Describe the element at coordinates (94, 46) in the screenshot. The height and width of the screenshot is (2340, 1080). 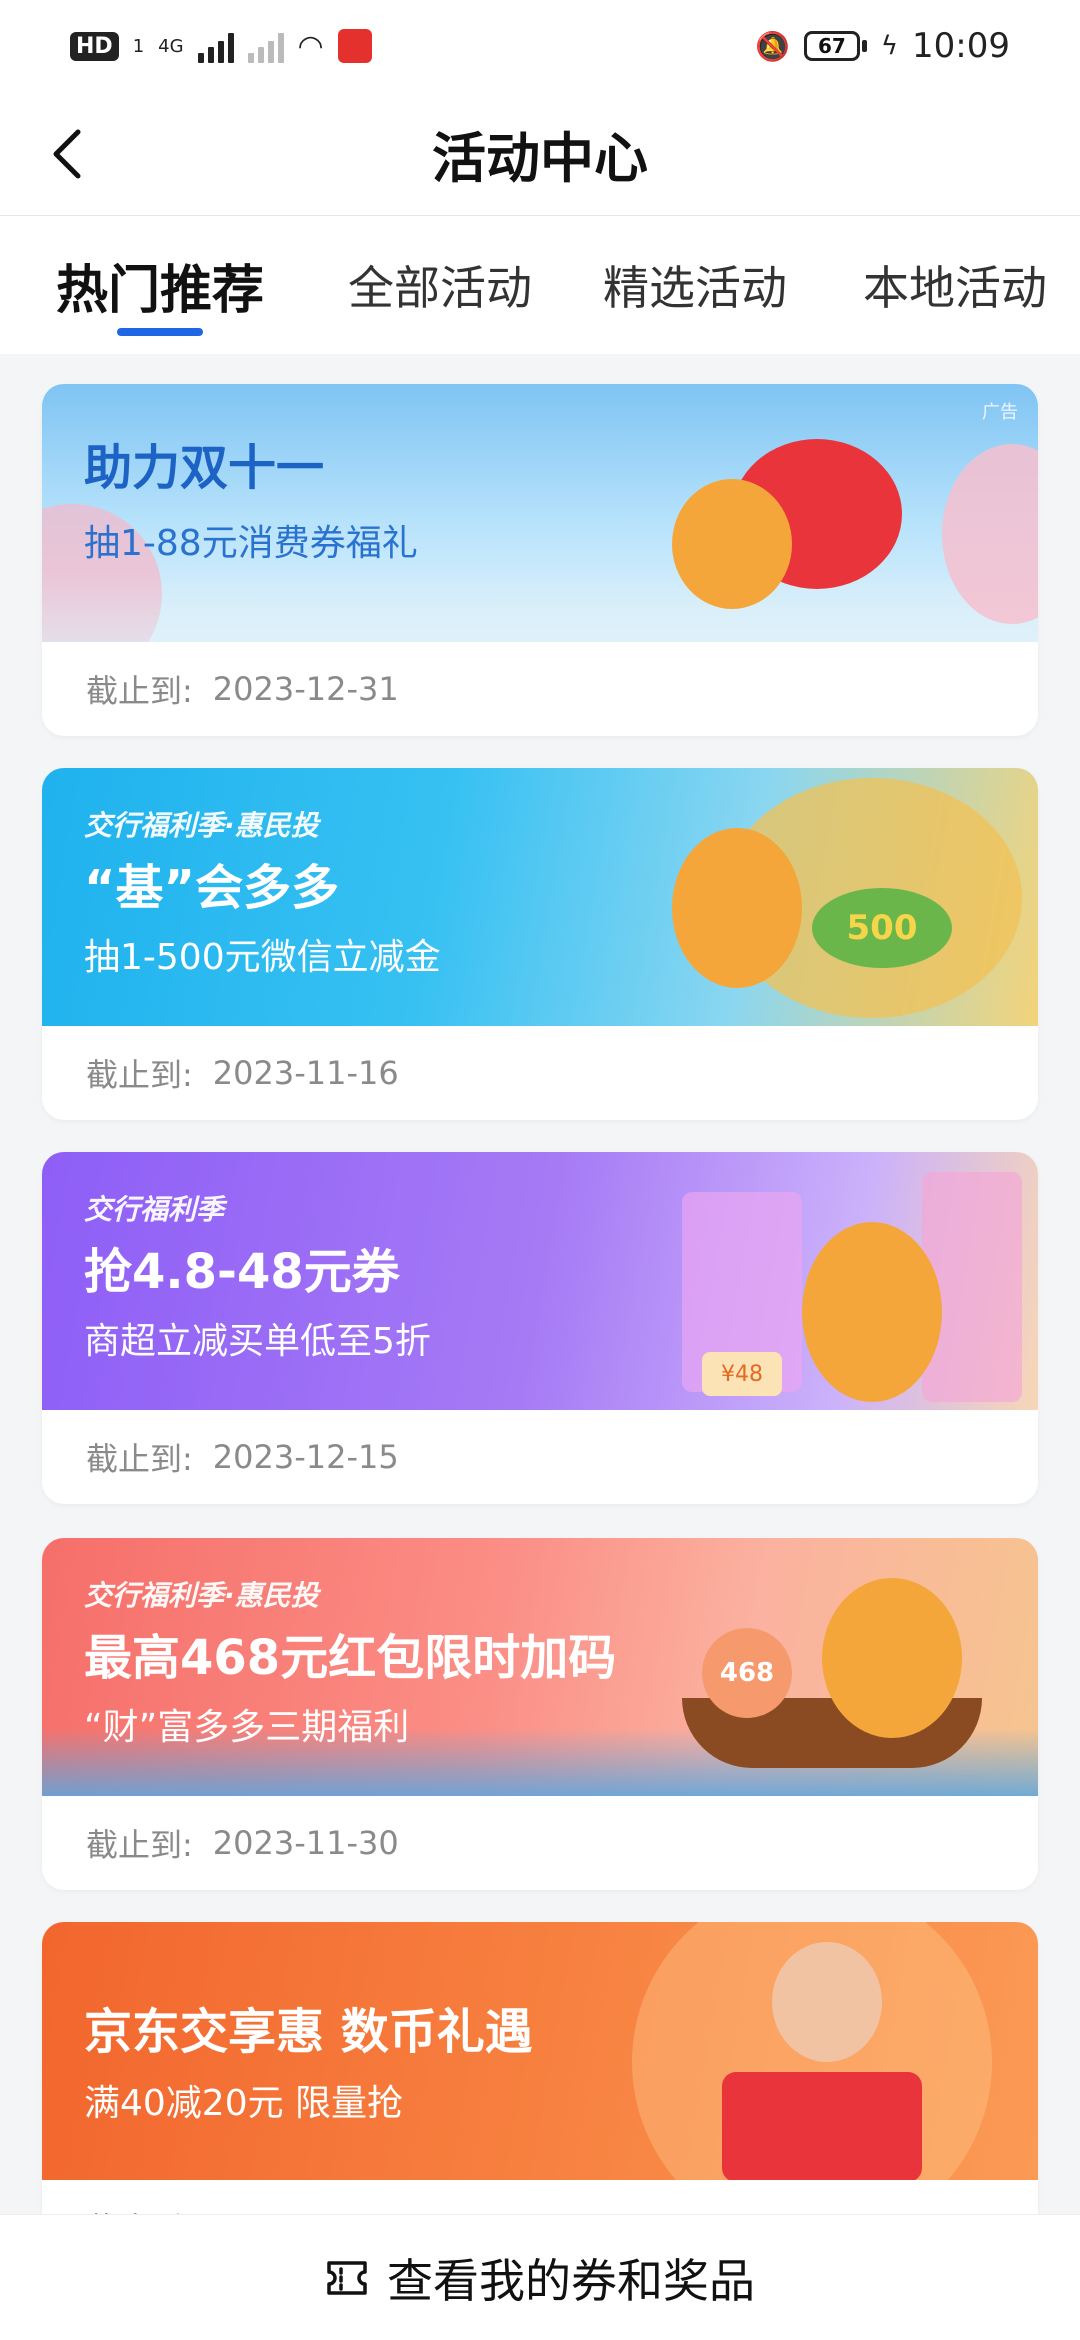
I see `hd-indicator: HD` at that location.